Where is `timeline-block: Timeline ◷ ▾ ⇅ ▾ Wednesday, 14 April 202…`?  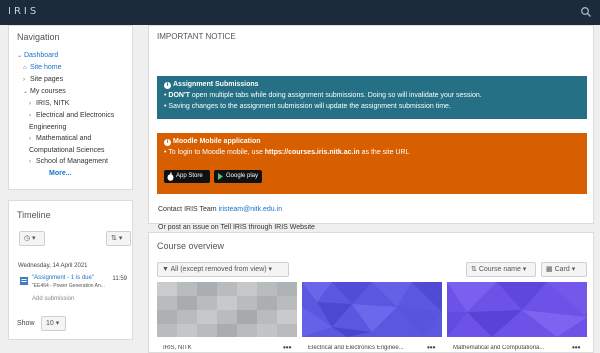 timeline-block: Timeline ◷ ▾ ⇅ ▾ Wednesday, 14 April 202… is located at coordinates (70, 270).